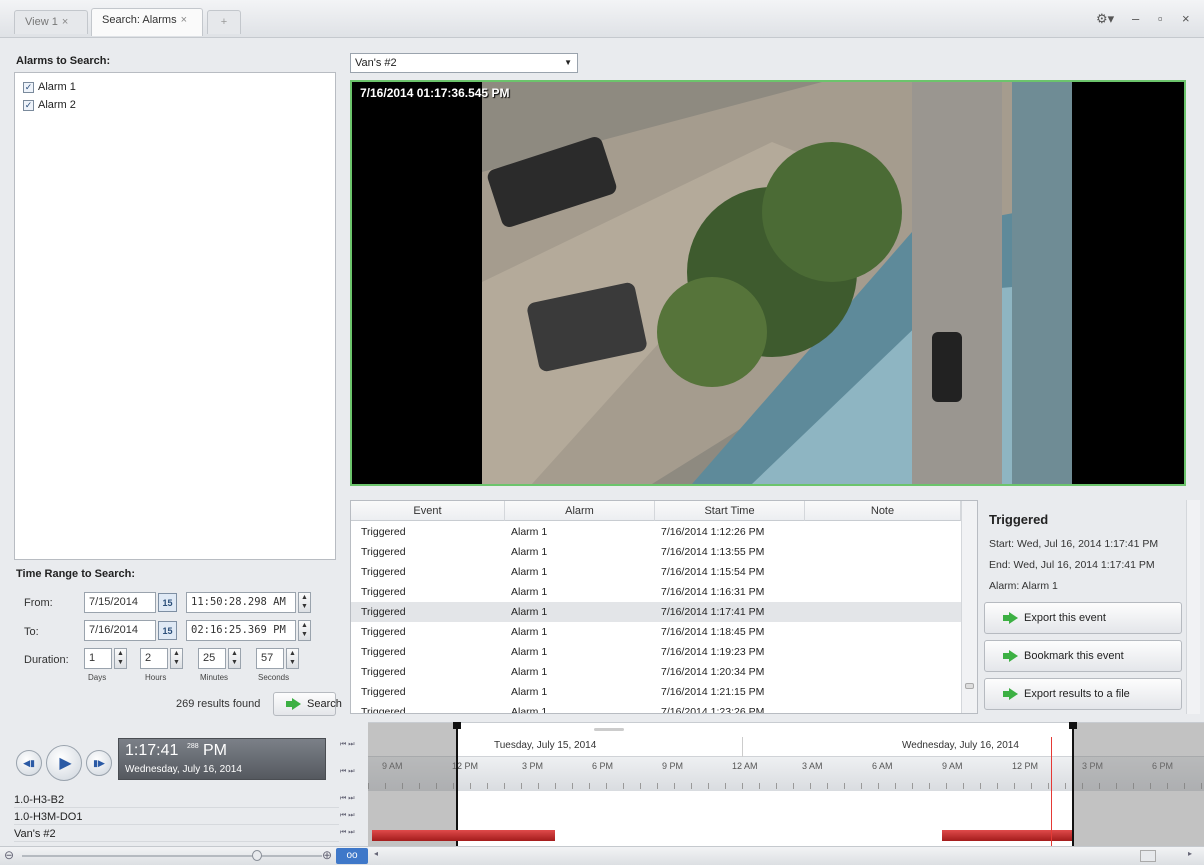 Image resolution: width=1204 pixels, height=865 pixels. I want to click on table-row-selected: Triggered Alarm 1 7/16/2014 1:17:41 PM, so click(656, 612).